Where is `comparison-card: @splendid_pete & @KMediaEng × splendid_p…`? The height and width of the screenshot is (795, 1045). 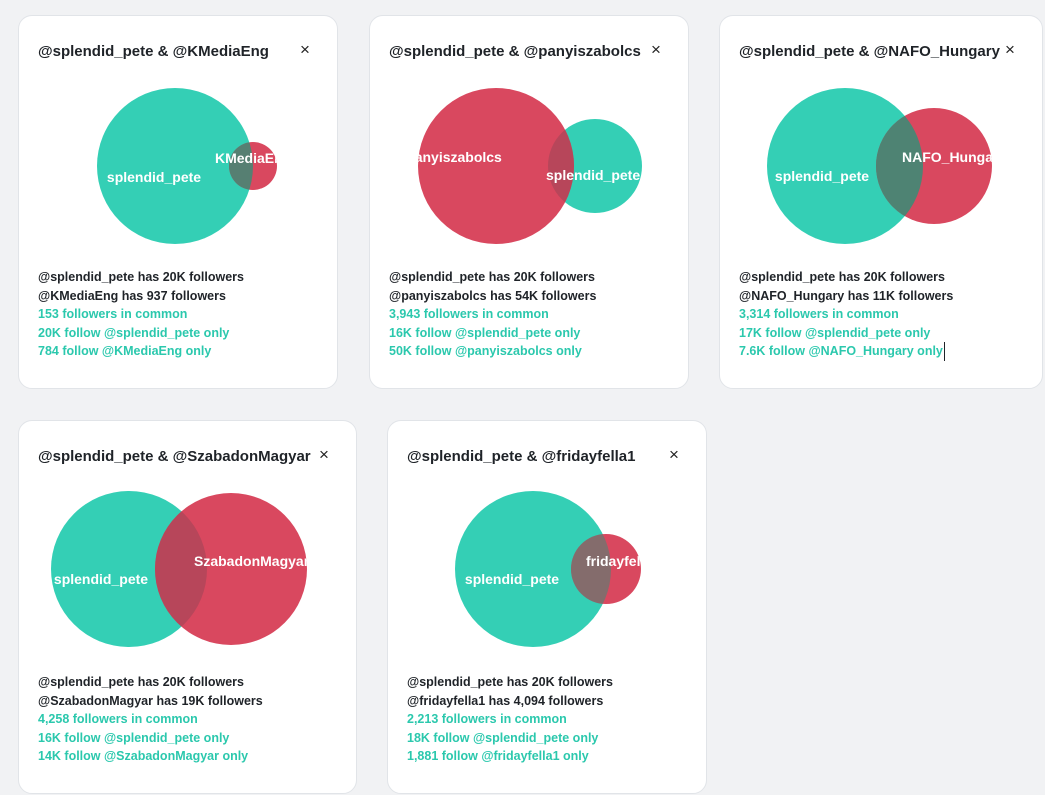 comparison-card: @splendid_pete & @KMediaEng × splendid_p… is located at coordinates (178, 202).